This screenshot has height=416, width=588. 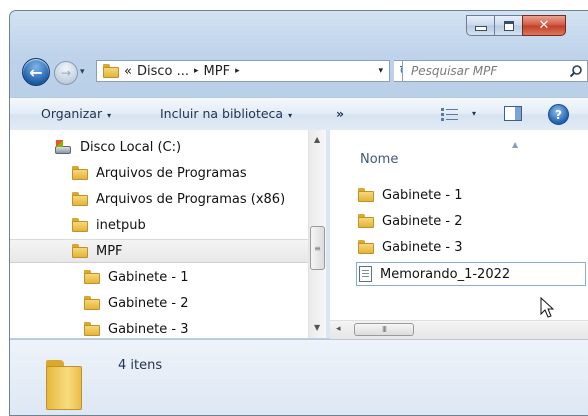 I want to click on back-arrow-icon: ←, so click(x=36, y=72).